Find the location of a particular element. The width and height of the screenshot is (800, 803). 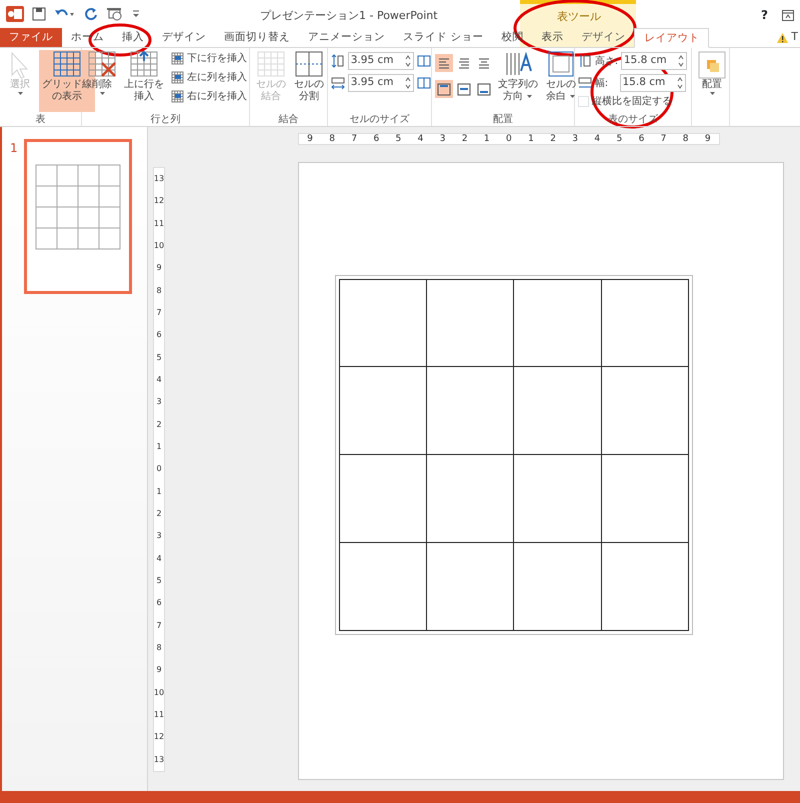

group-label: 配置 is located at coordinates (503, 119).